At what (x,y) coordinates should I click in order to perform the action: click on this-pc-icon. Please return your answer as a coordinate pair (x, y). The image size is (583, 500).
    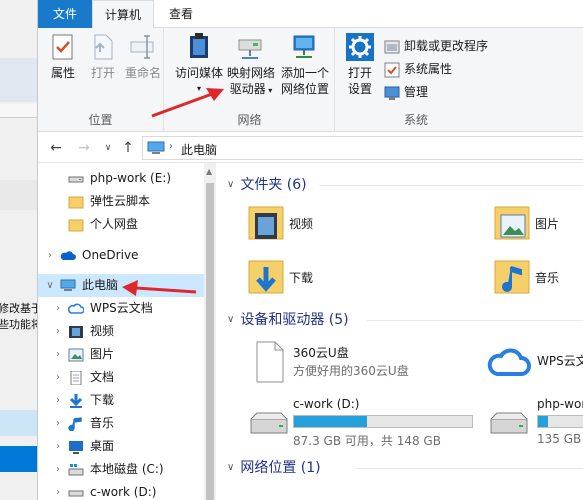
    Looking at the image, I should click on (68, 285).